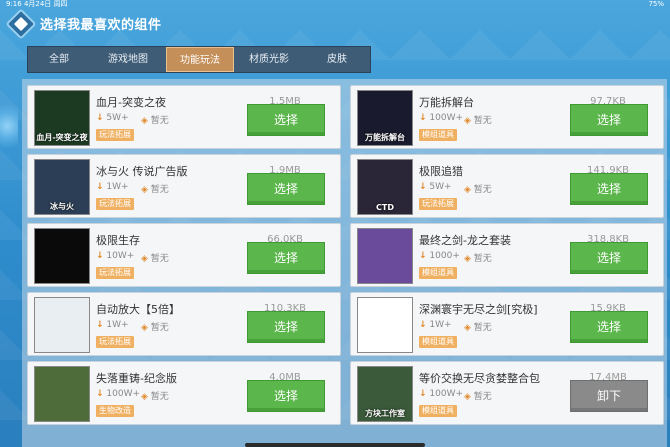 The height and width of the screenshot is (447, 670). I want to click on component-thumbnail: 血月-突变之夜, so click(62, 118).